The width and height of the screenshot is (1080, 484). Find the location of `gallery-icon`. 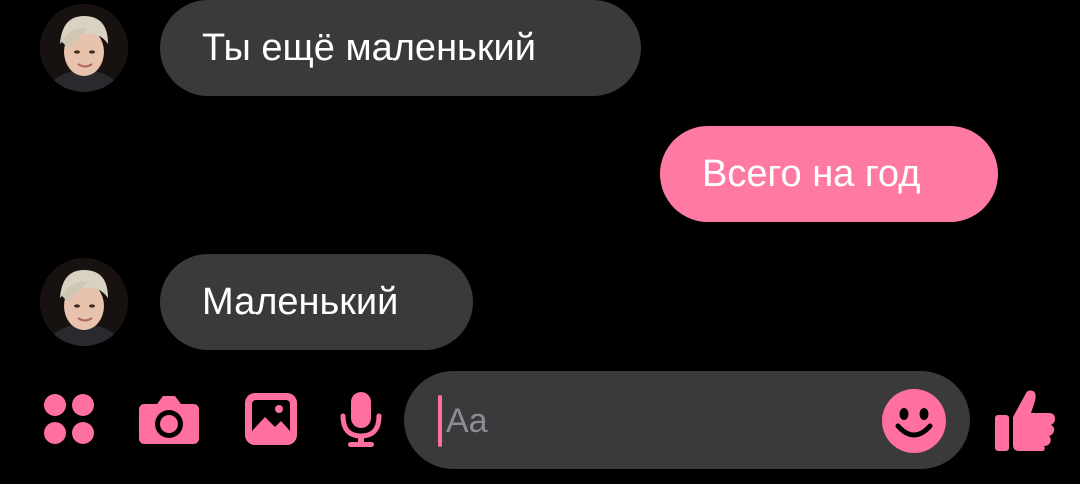

gallery-icon is located at coordinates (271, 419).